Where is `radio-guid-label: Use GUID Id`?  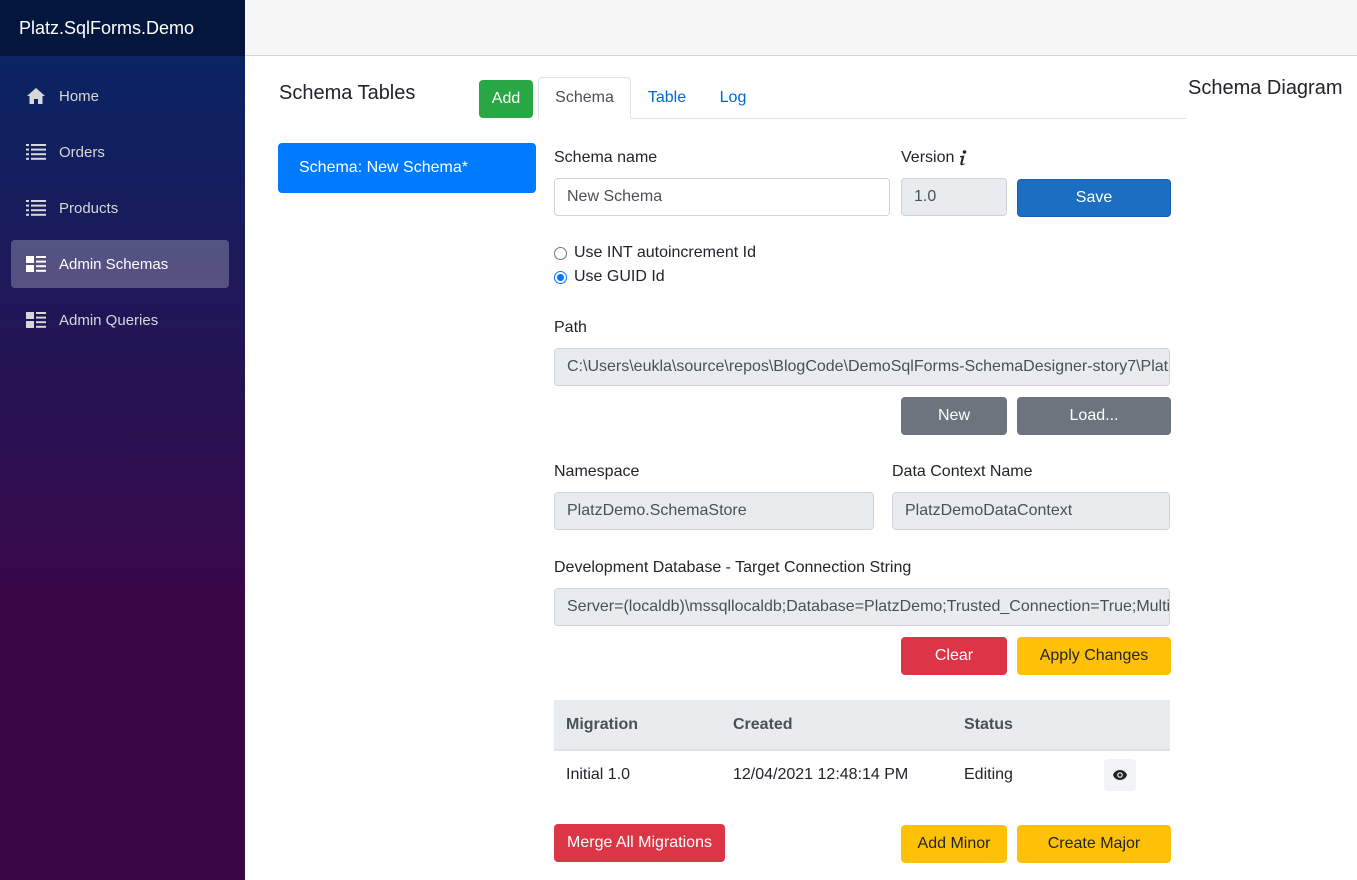 radio-guid-label: Use GUID Id is located at coordinates (619, 276).